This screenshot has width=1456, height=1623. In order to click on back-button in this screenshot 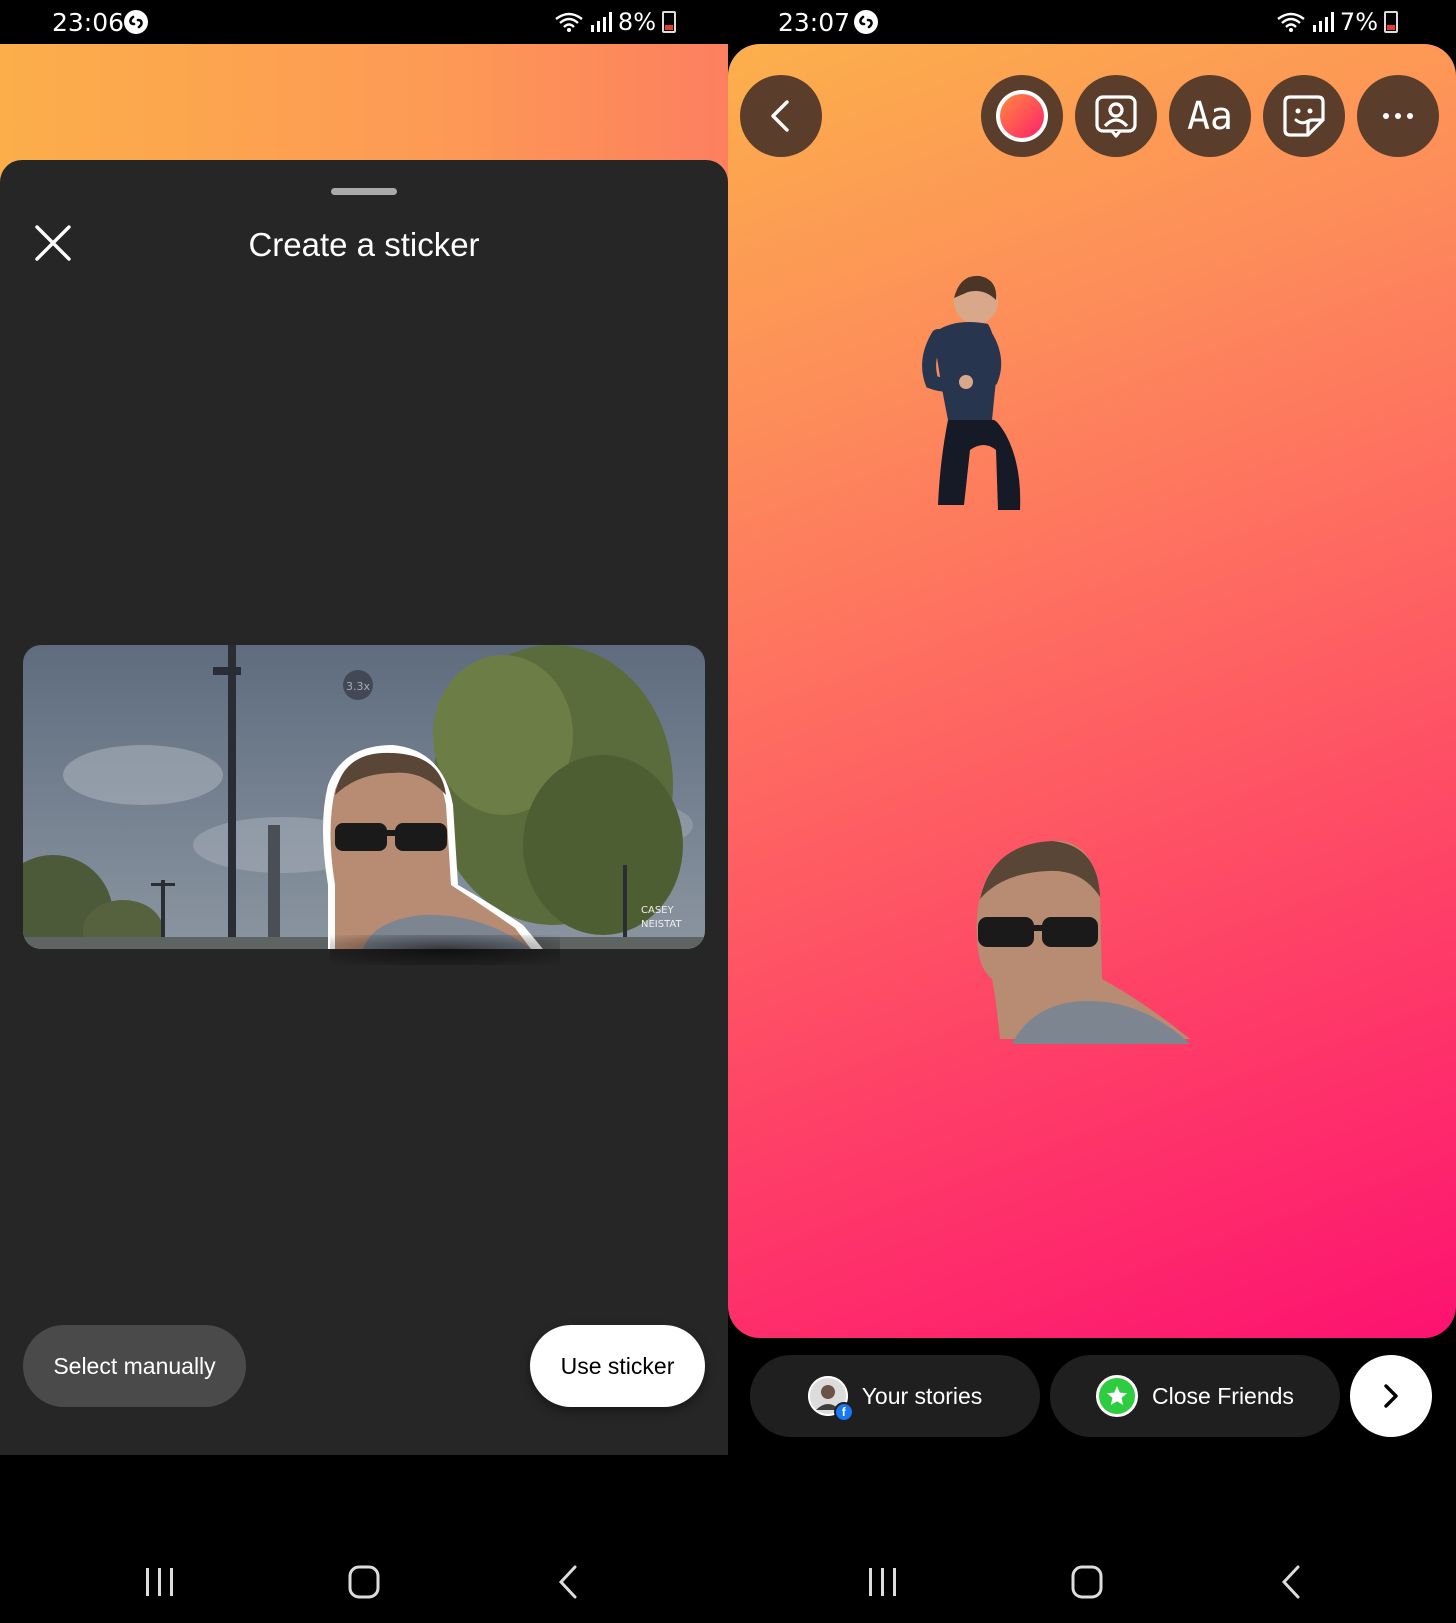, I will do `click(781, 116)`.